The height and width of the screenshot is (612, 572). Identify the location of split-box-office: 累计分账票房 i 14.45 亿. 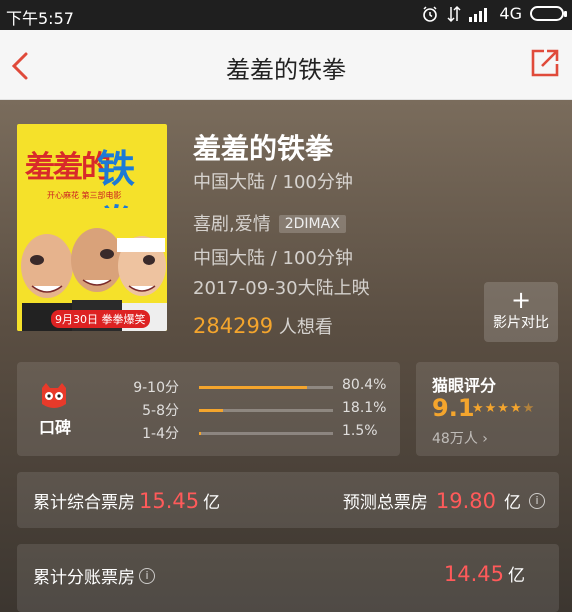
(288, 578).